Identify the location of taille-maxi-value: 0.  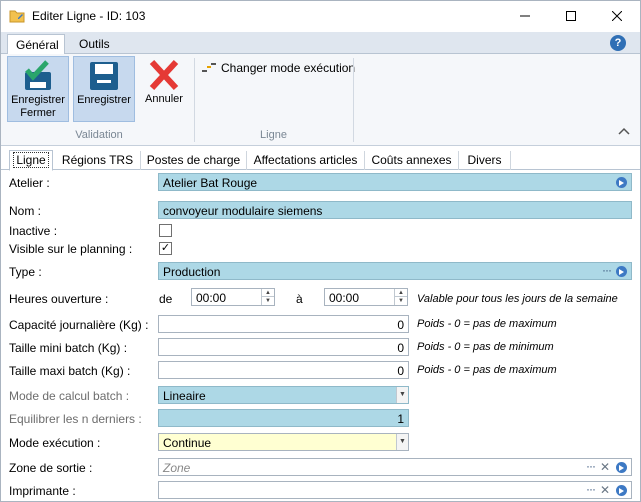
(400, 371).